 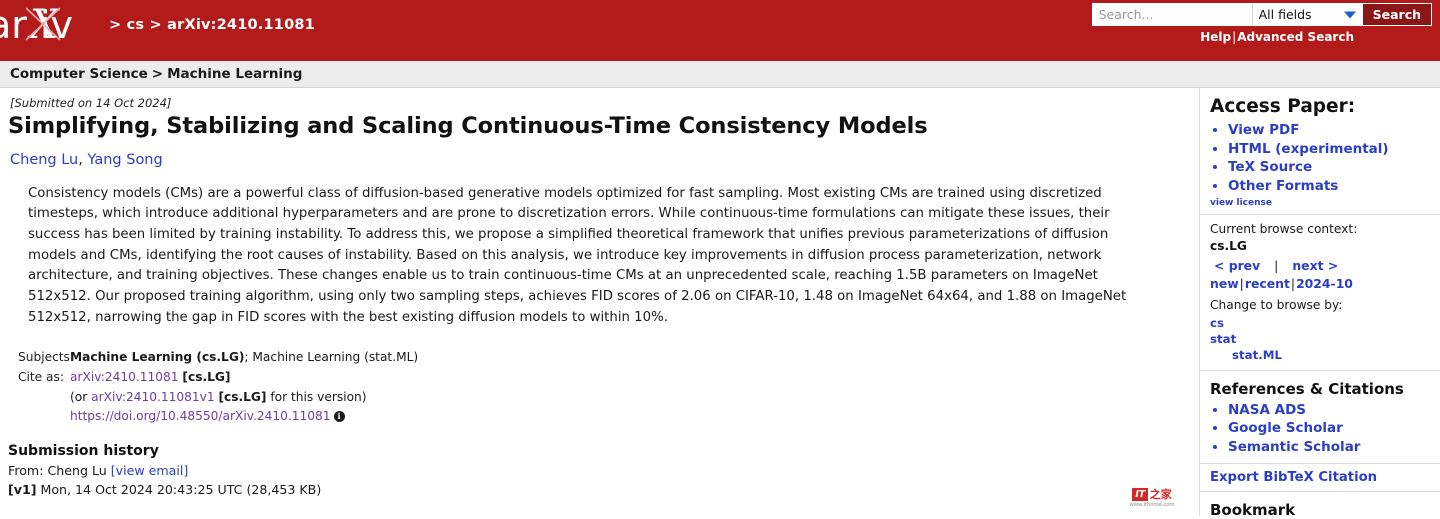 I want to click on new-recent-nav: new|recent|2024-10, so click(x=1325, y=283).